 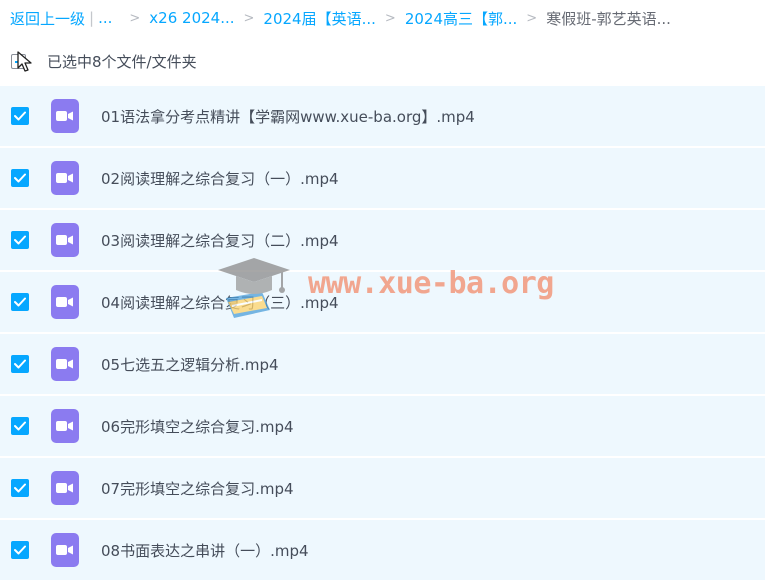 What do you see at coordinates (220, 240) in the screenshot?
I see `file-name: 03阅读理解之综合复习（二）.mp4` at bounding box center [220, 240].